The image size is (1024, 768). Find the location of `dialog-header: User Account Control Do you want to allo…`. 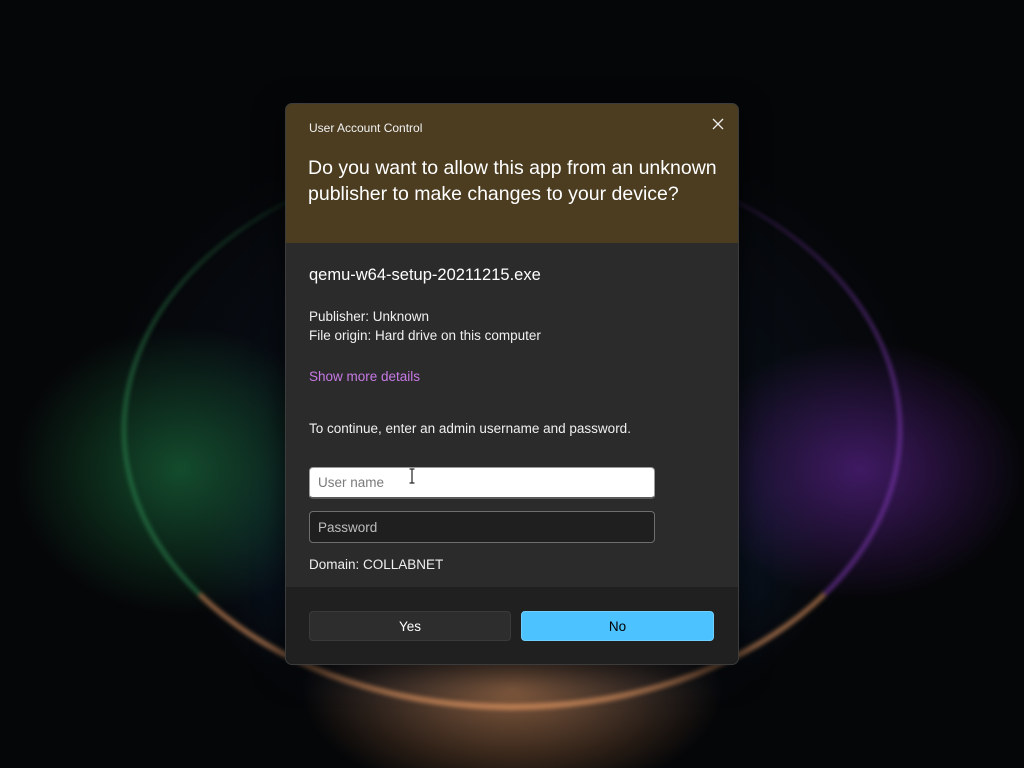

dialog-header: User Account Control Do you want to allo… is located at coordinates (512, 173).